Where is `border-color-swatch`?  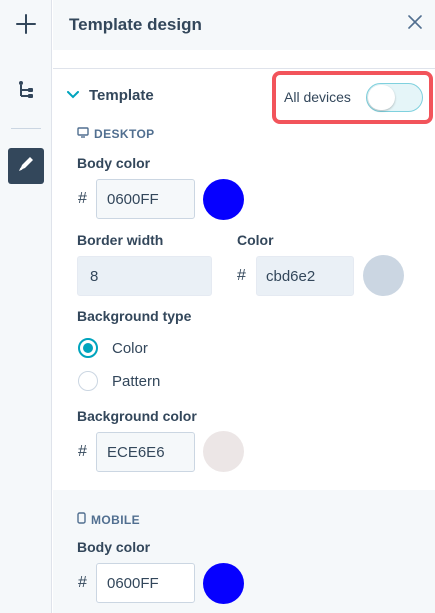
border-color-swatch is located at coordinates (383, 275).